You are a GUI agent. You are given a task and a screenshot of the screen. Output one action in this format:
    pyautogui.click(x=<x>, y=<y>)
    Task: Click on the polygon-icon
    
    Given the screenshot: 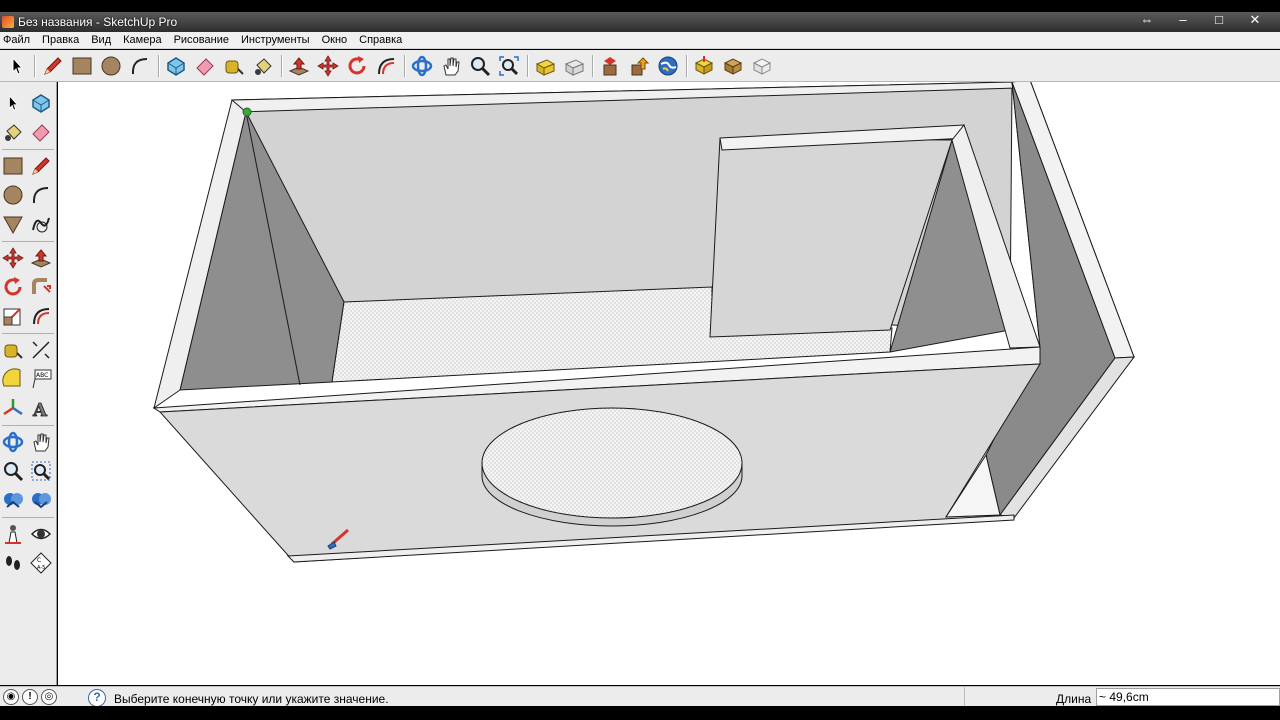 What is the action you would take?
    pyautogui.click(x=13, y=224)
    